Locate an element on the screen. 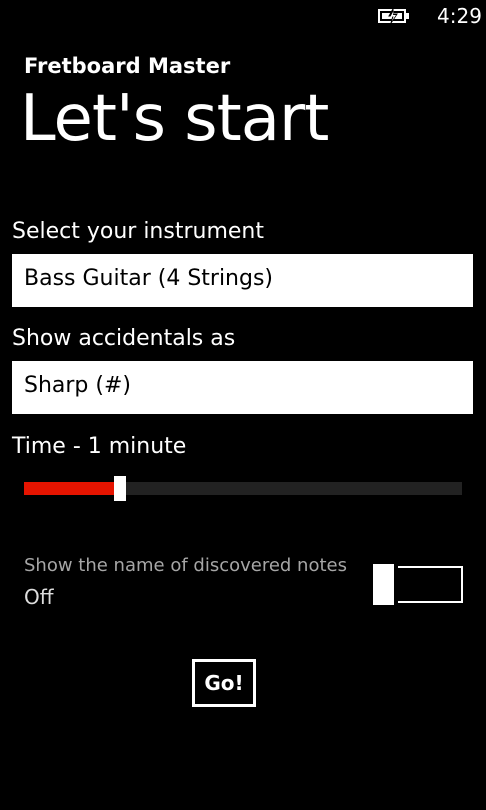 Image resolution: width=486 pixels, height=810 pixels. show-names-caption: Show the name of discovered notes is located at coordinates (185, 565).